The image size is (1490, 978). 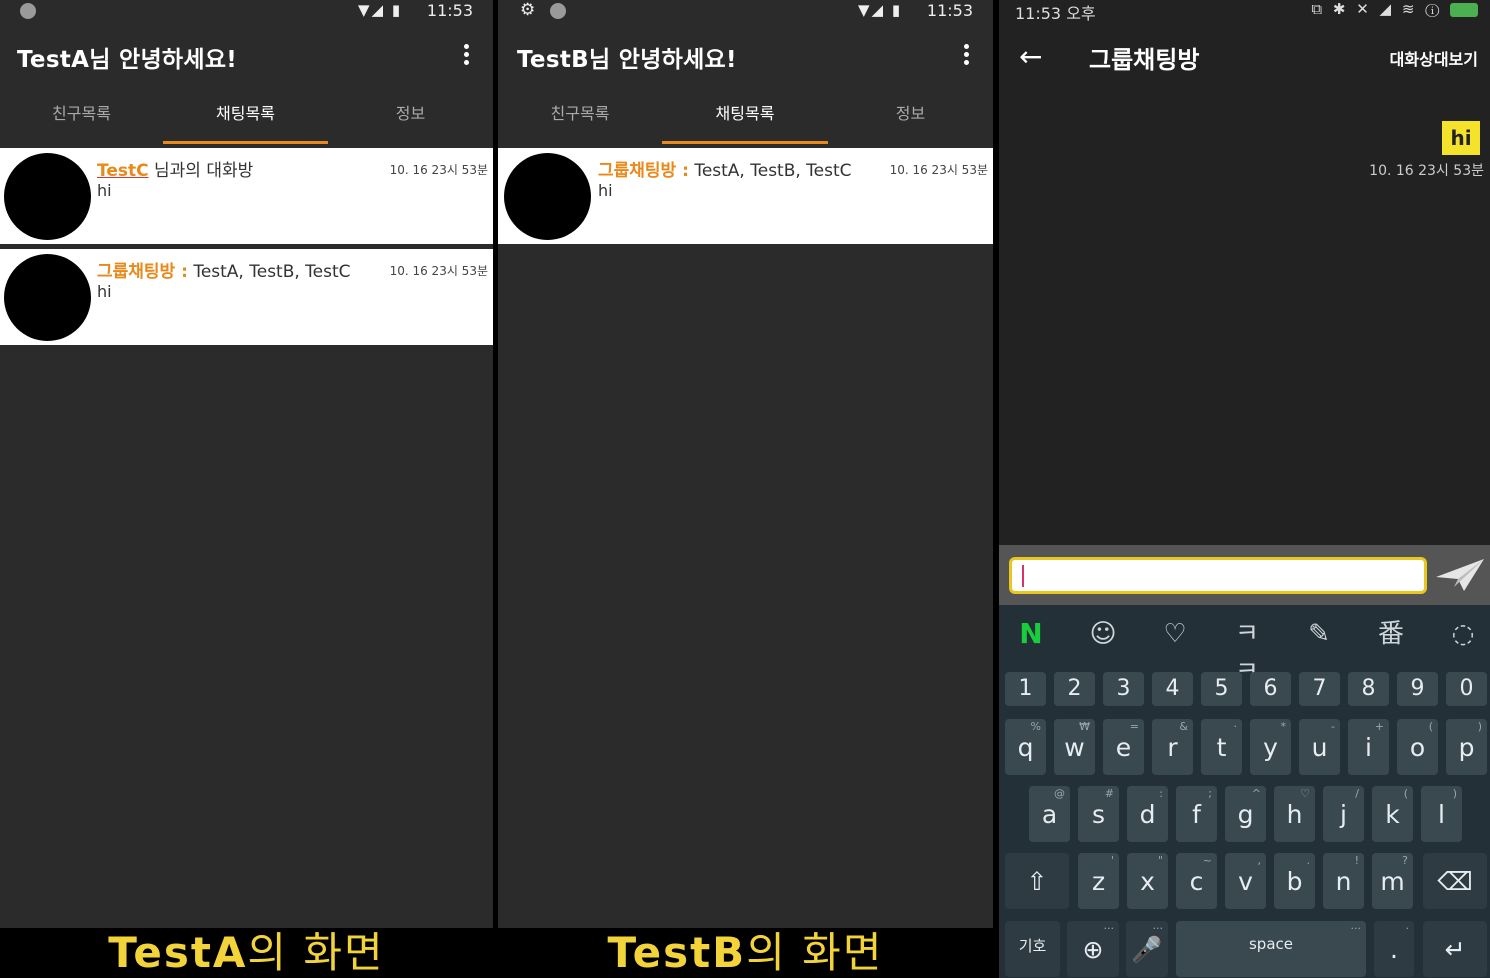 What do you see at coordinates (1434, 58) in the screenshot?
I see `view-participants-button: 대화상대보기` at bounding box center [1434, 58].